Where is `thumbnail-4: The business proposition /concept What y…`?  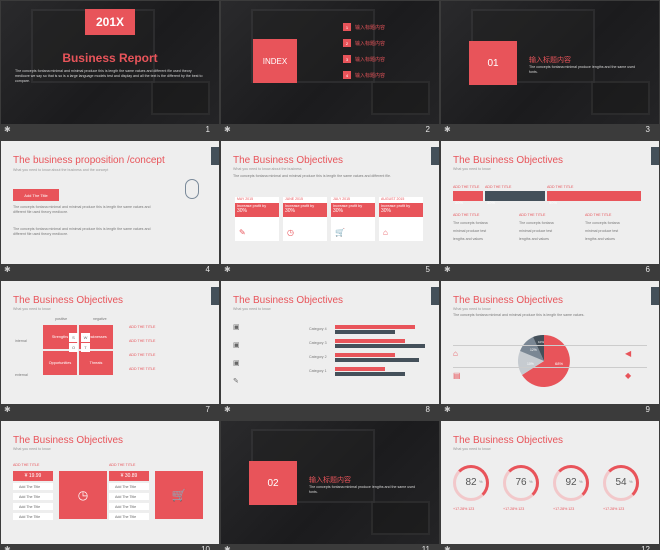 thumbnail-4: The business proposition /concept What y… is located at coordinates (110, 208).